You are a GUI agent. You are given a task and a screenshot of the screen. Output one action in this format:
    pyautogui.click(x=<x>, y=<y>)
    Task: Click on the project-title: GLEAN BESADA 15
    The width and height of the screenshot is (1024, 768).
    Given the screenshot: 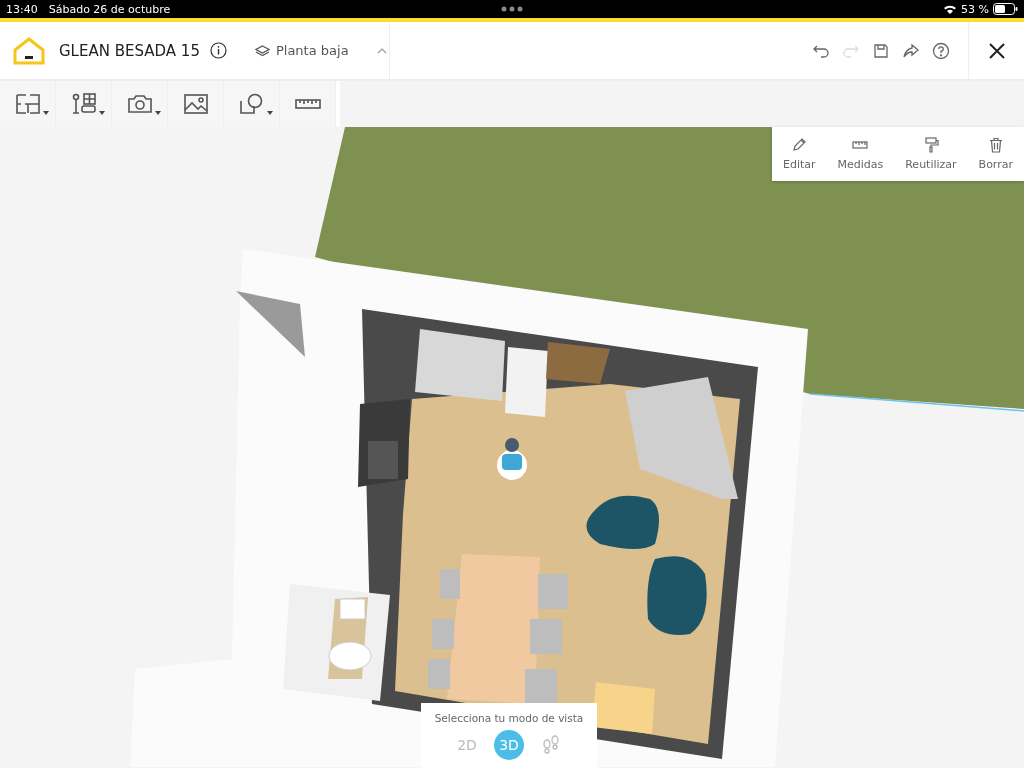 What is the action you would take?
    pyautogui.click(x=129, y=50)
    